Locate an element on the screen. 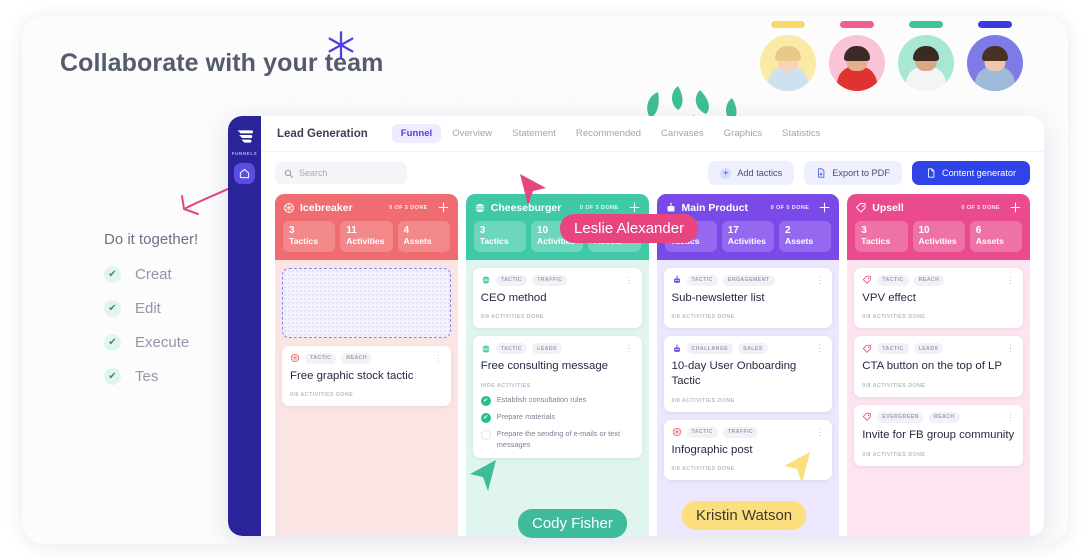  card-header: TACTIC LEADS ⋮ is located at coordinates (557, 349).